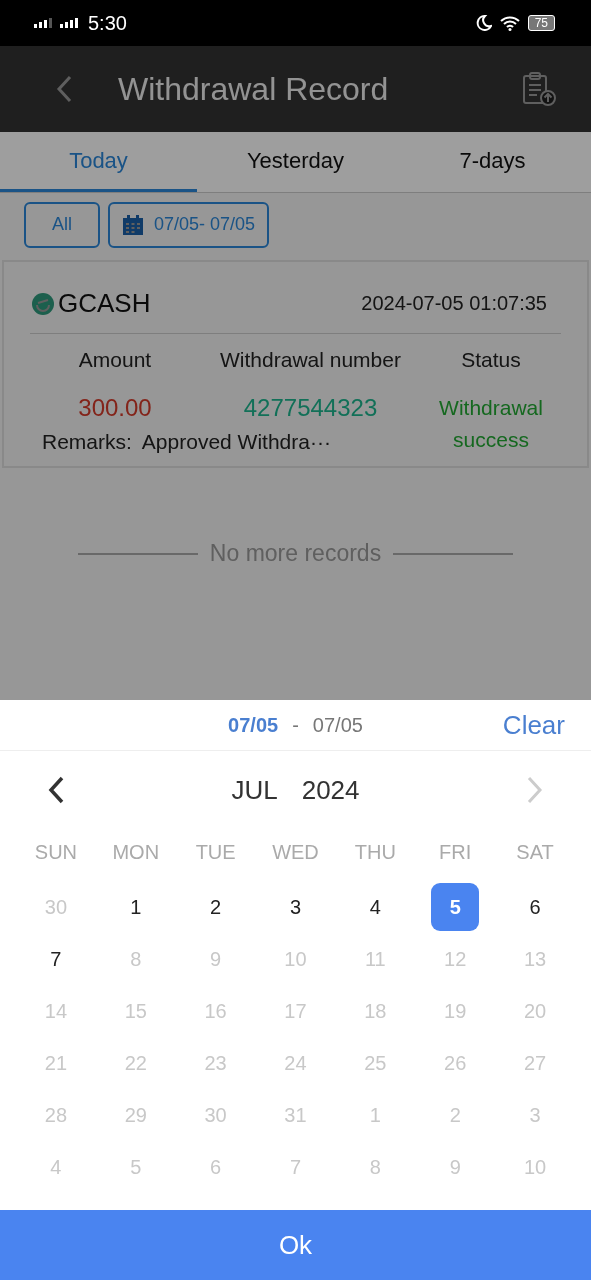 This screenshot has height=1280, width=591. Describe the element at coordinates (87, 442) in the screenshot. I see `remarks-label: Remarks:` at that location.